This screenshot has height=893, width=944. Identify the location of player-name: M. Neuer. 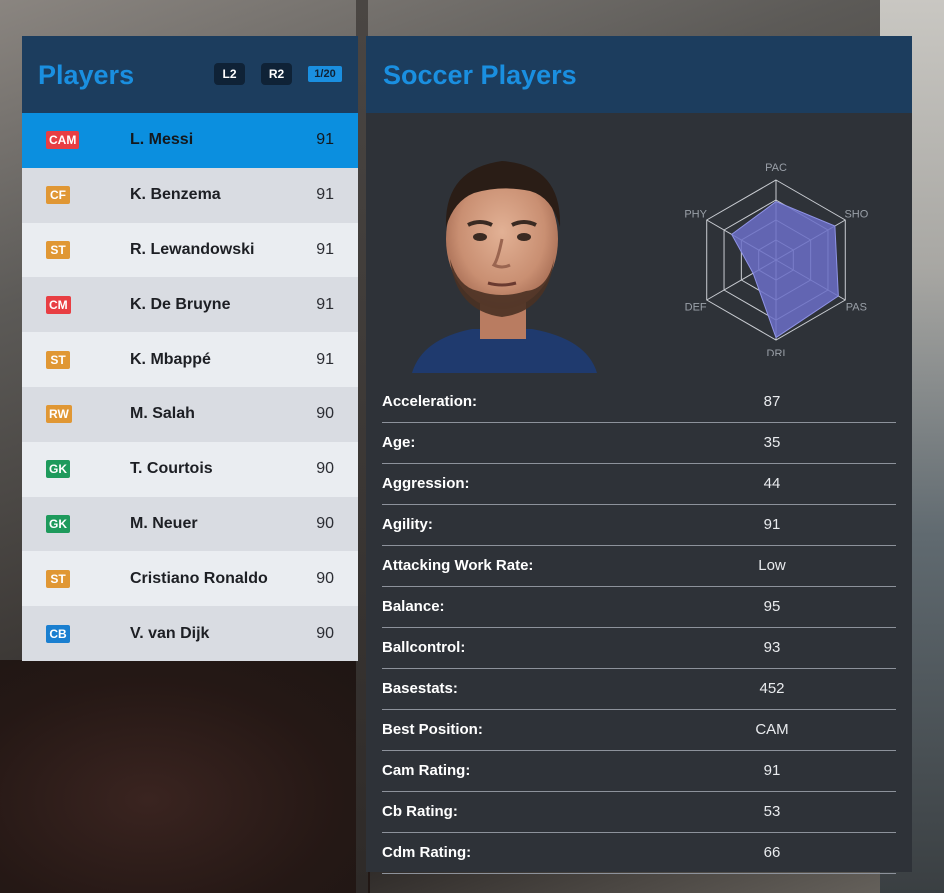
(164, 523).